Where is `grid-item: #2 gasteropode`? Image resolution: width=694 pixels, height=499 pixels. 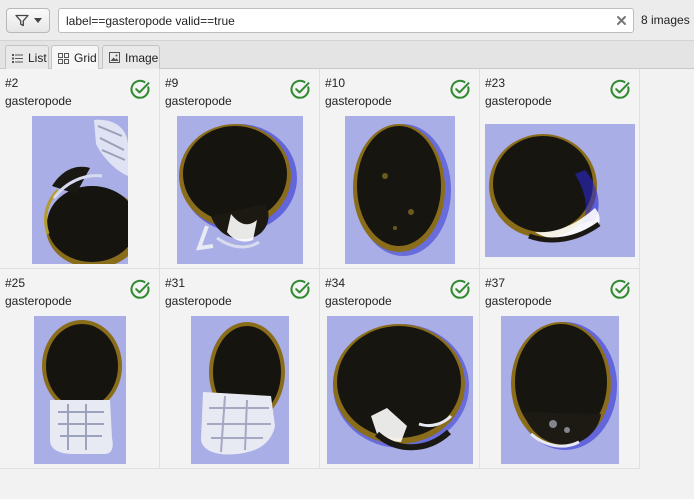 grid-item: #2 gasteropode is located at coordinates (80, 169).